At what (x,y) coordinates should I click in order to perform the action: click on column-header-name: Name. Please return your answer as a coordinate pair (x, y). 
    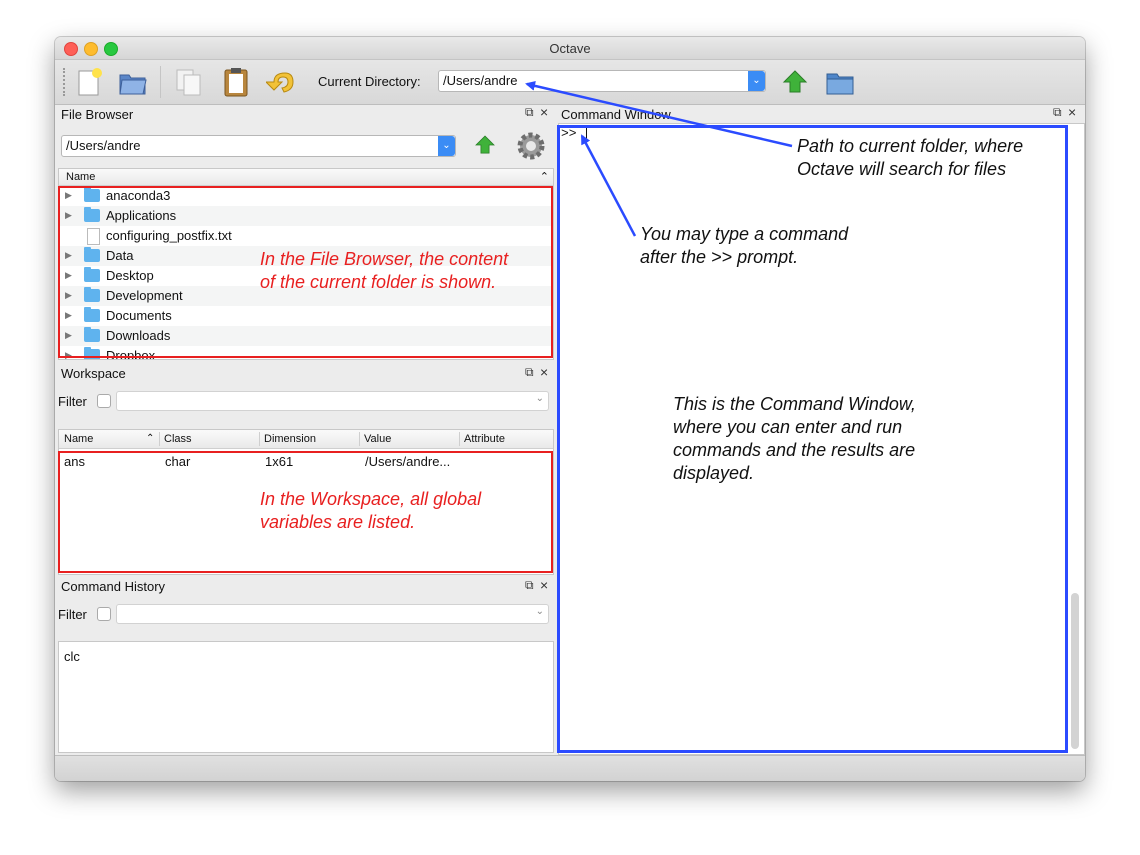
    Looking at the image, I should click on (78, 439).